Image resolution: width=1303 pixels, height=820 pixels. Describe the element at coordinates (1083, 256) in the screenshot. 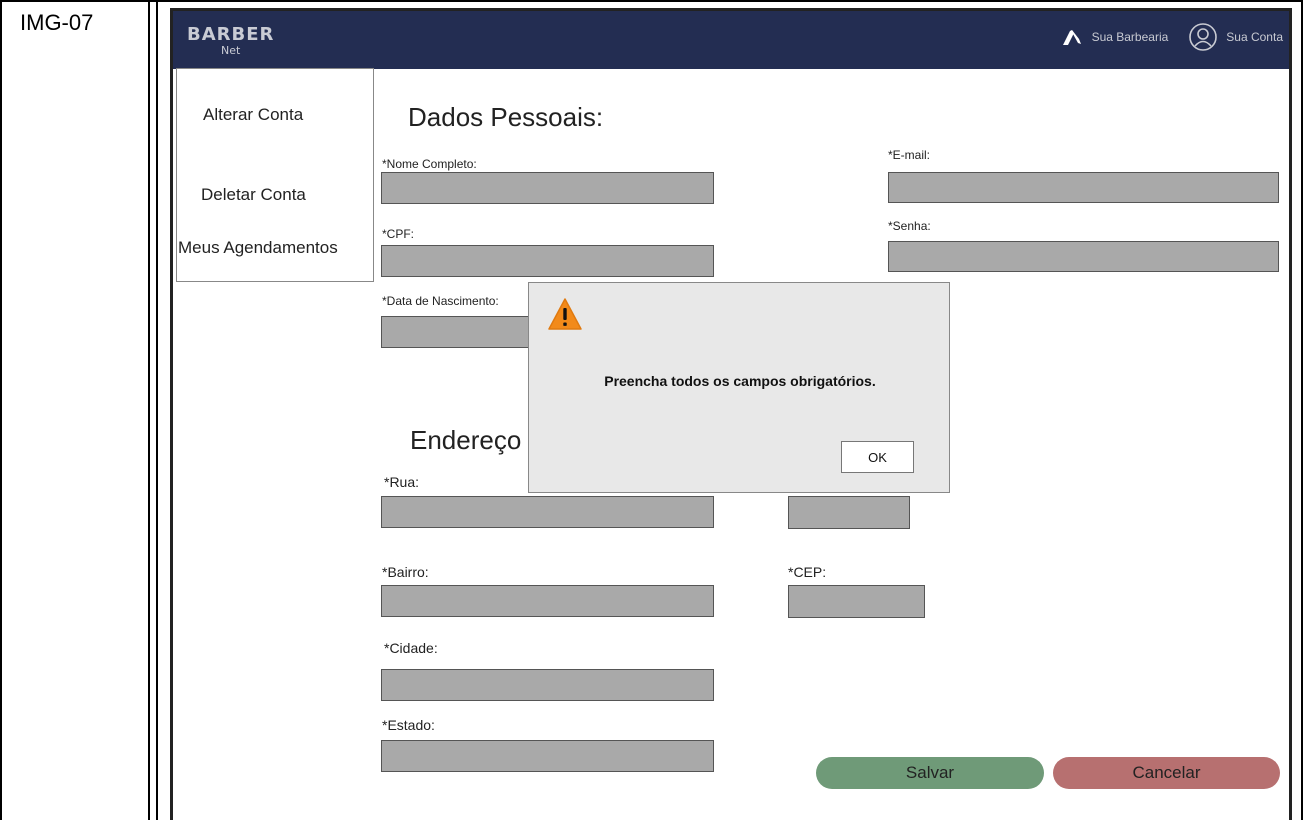

I see `password-field` at that location.